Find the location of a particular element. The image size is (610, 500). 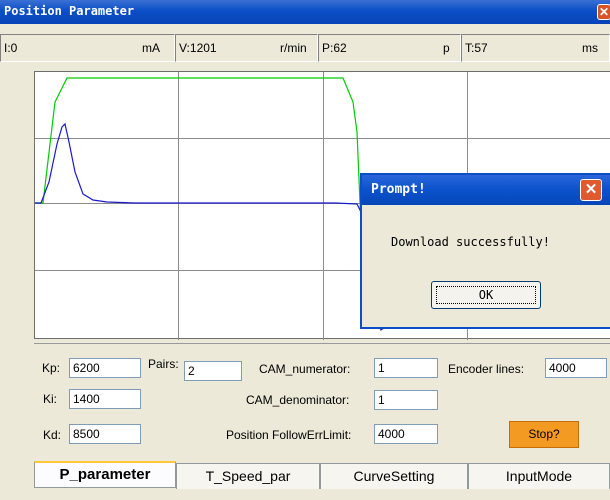

ok-button-label: OK is located at coordinates (486, 295).